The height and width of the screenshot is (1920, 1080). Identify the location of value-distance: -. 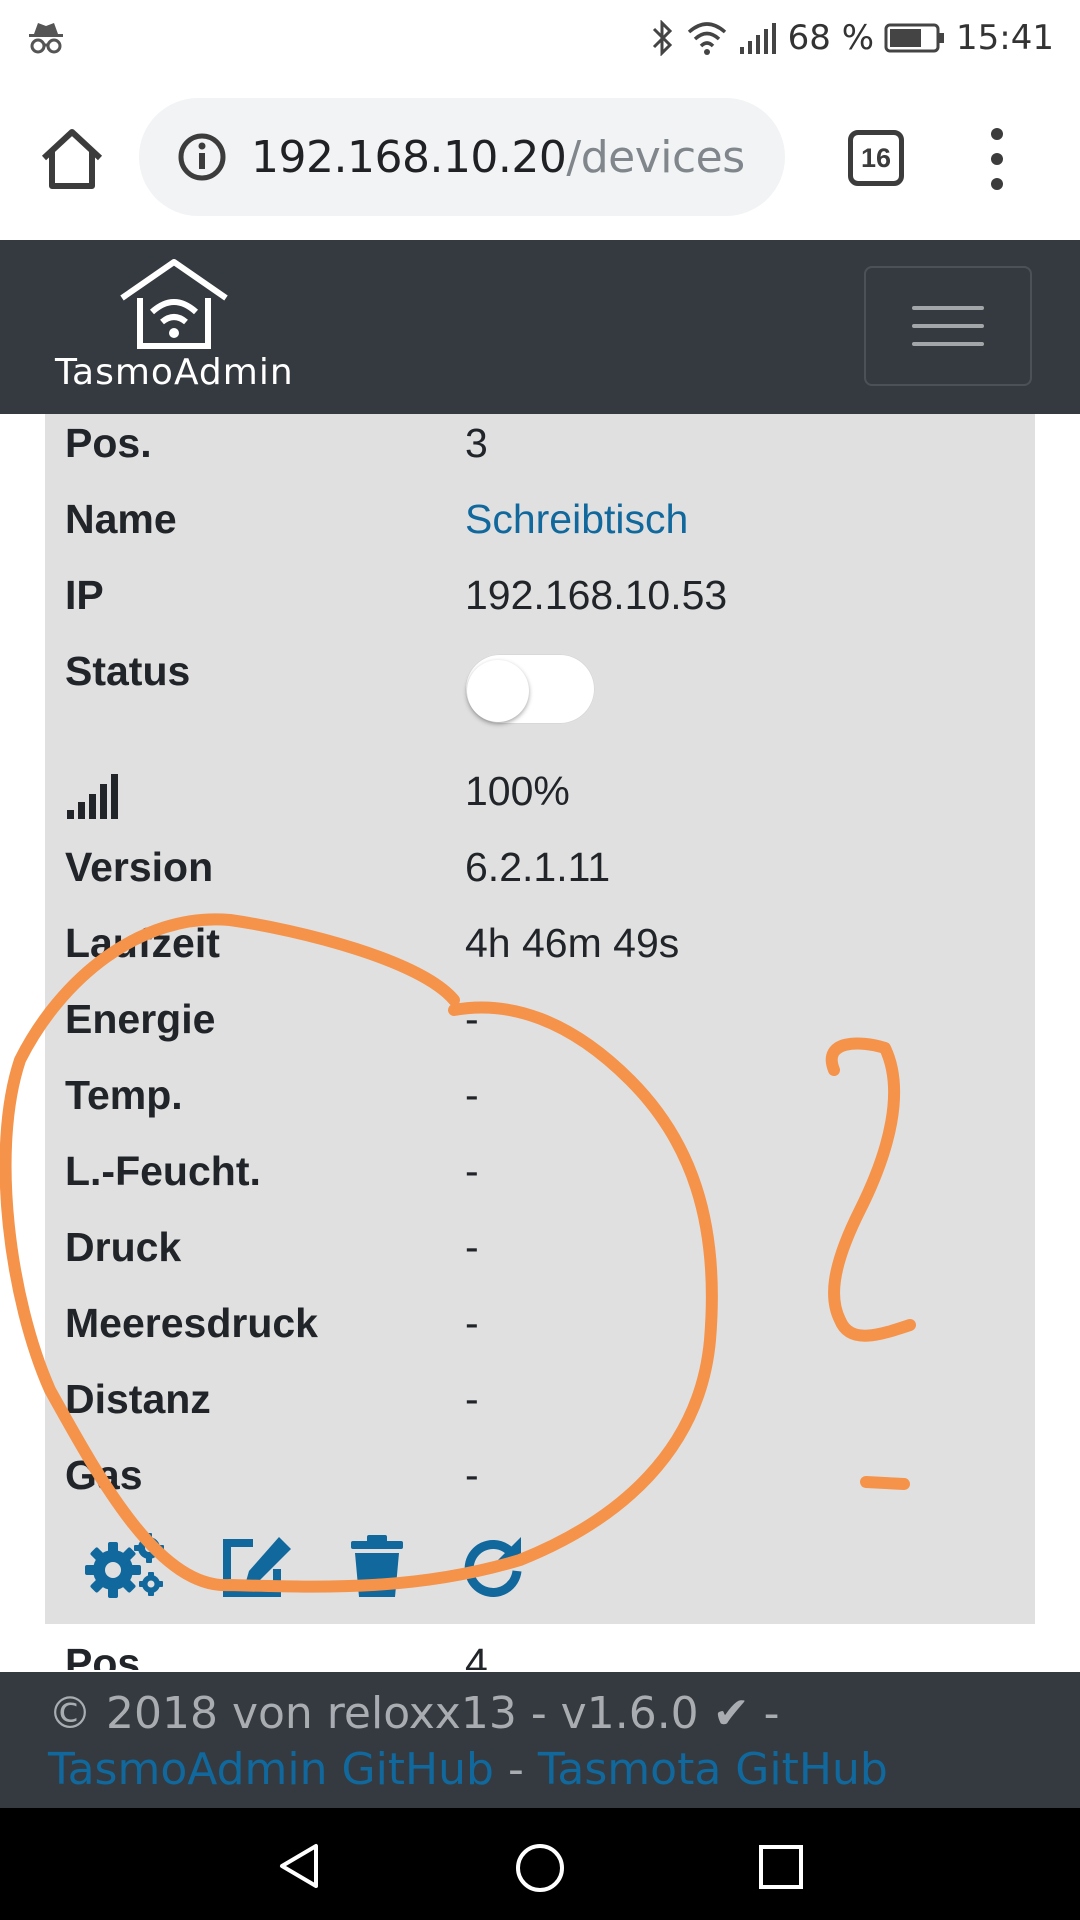
(472, 1399).